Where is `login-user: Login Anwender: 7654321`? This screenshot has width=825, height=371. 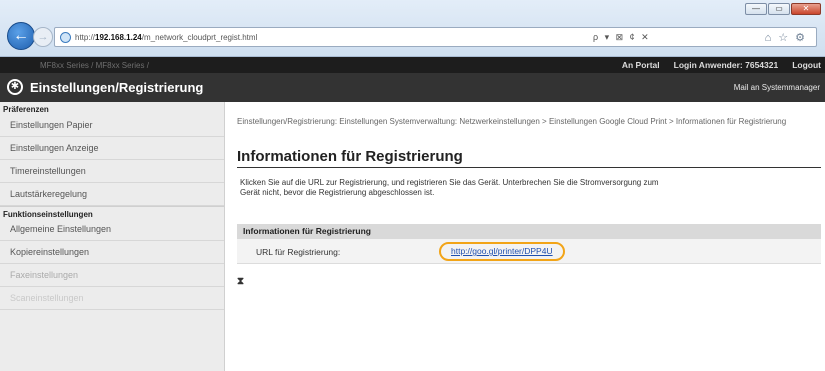
login-user: Login Anwender: 7654321 is located at coordinates (726, 65).